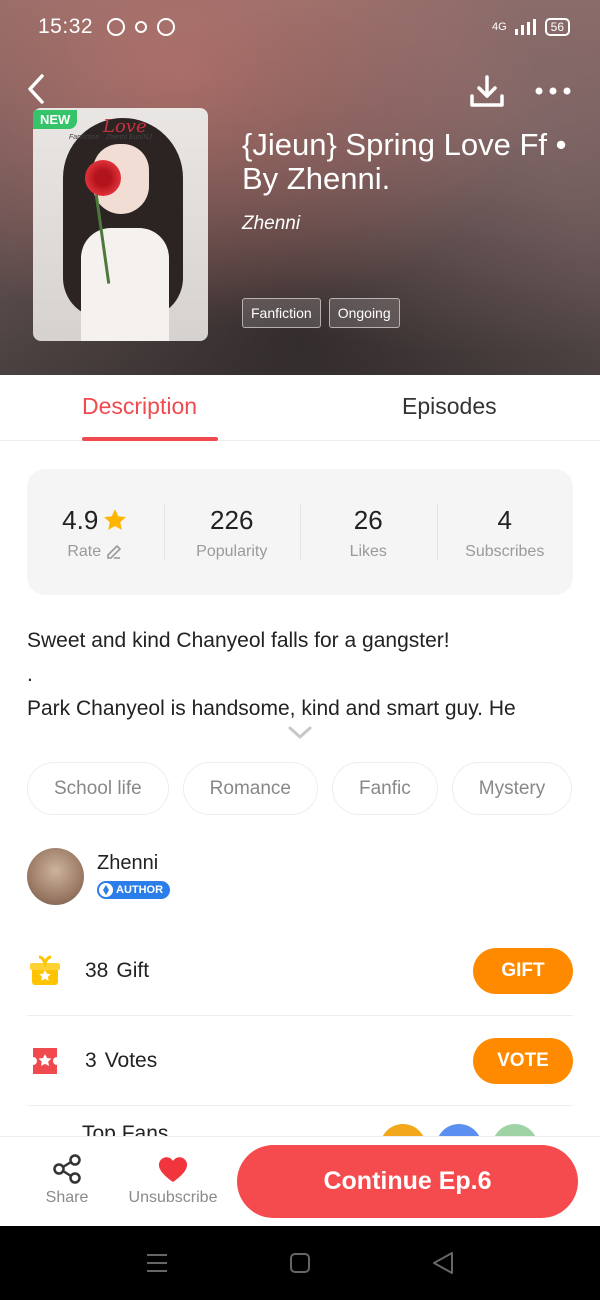 The image size is (600, 1300). What do you see at coordinates (250, 788) in the screenshot?
I see `genre-romance: Romance` at bounding box center [250, 788].